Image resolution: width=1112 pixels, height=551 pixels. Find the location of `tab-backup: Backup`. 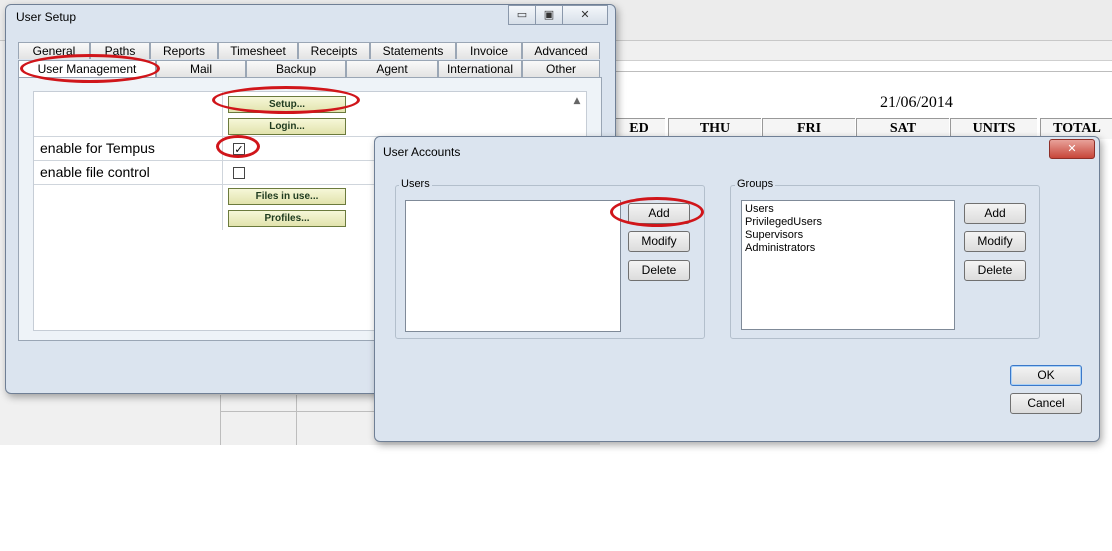

tab-backup: Backup is located at coordinates (296, 68).